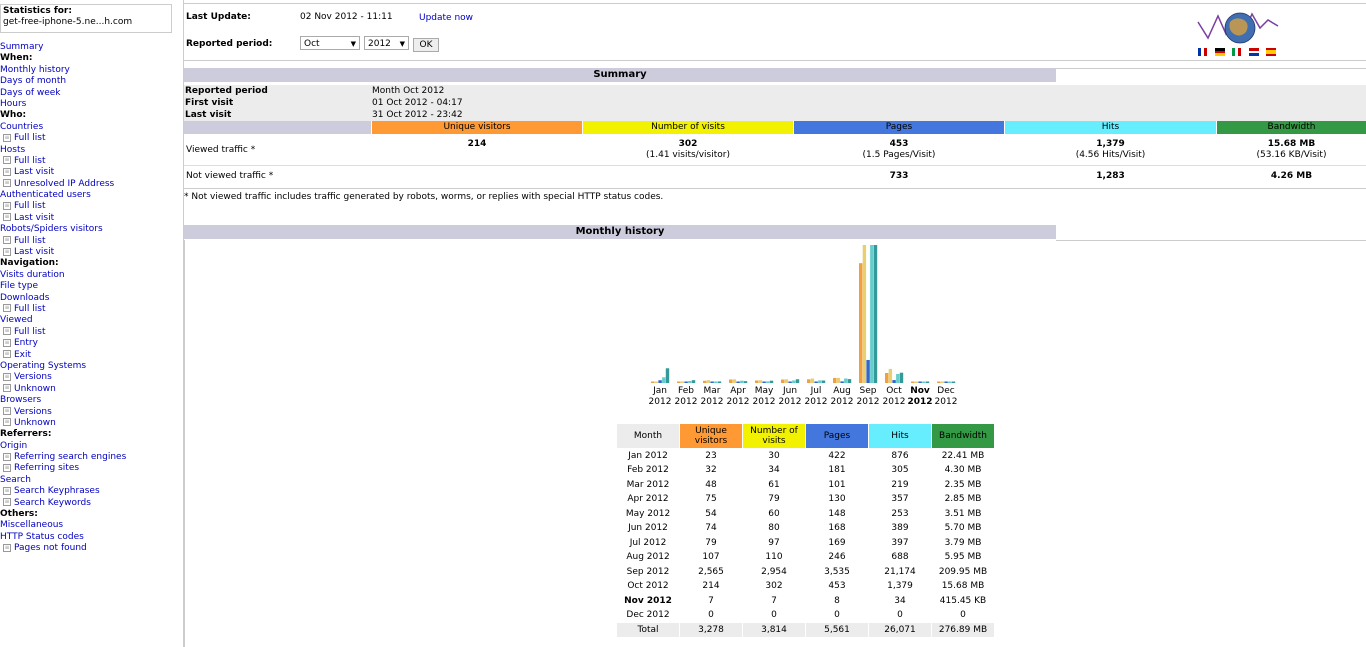  Describe the element at coordinates (686, 391) in the screenshot. I see `tick-month: Feb` at that location.